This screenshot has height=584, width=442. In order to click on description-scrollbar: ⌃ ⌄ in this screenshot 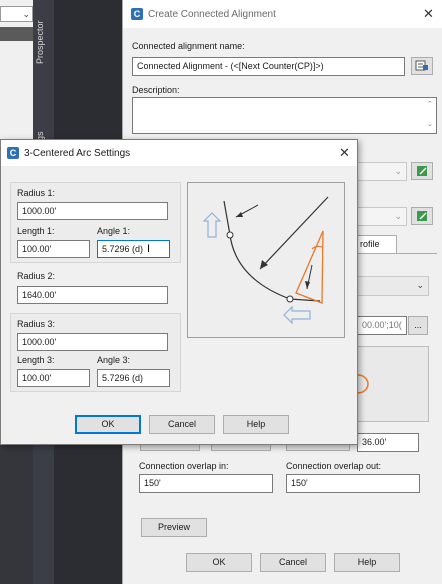, I will do `click(431, 115)`.